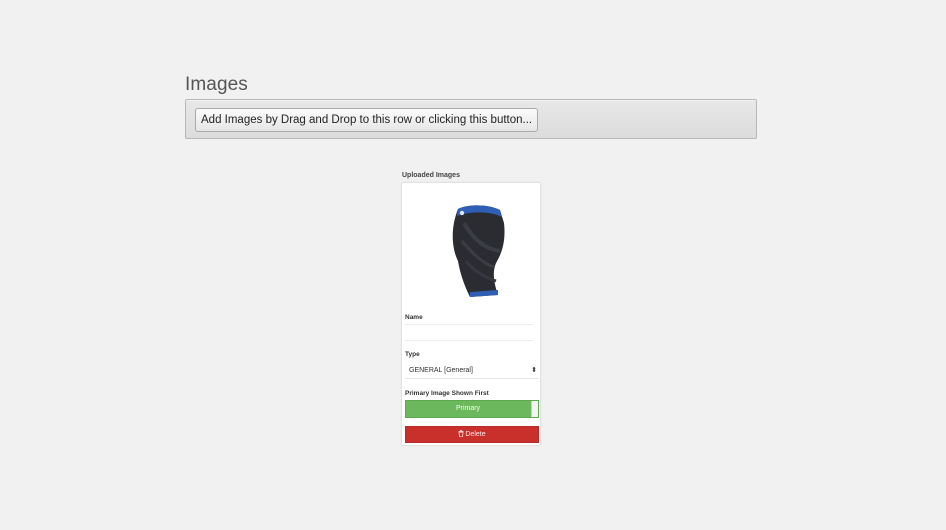 The width and height of the screenshot is (946, 530). I want to click on type-select: GENERAL [General] ⬍, so click(472, 370).